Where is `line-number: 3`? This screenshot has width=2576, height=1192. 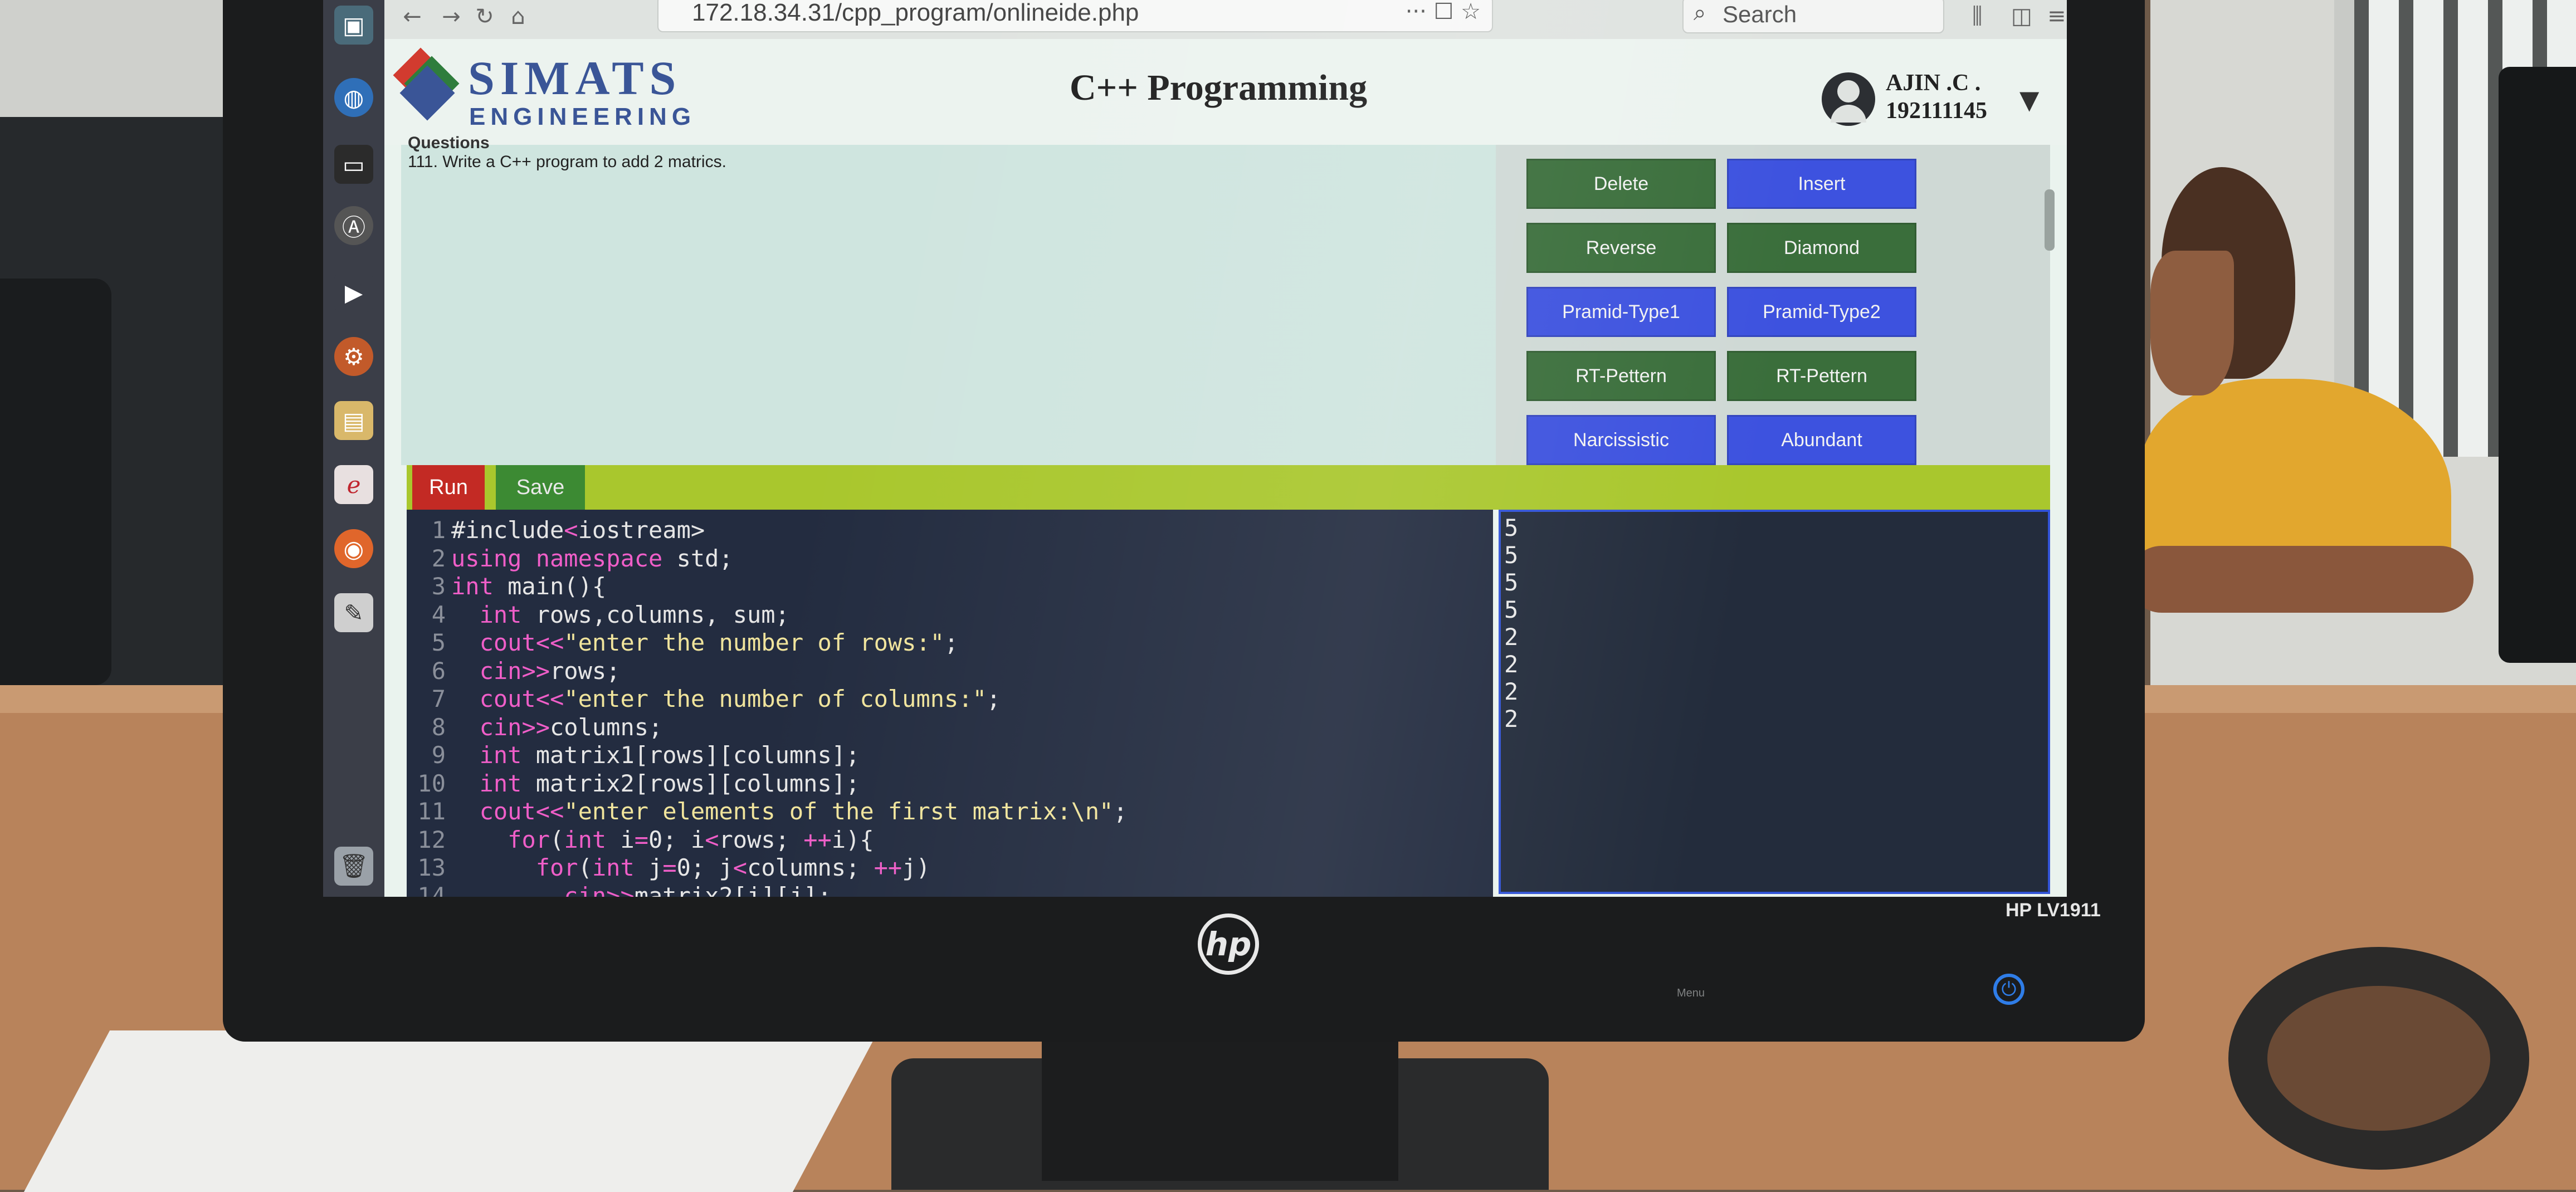
line-number: 3 is located at coordinates (438, 586).